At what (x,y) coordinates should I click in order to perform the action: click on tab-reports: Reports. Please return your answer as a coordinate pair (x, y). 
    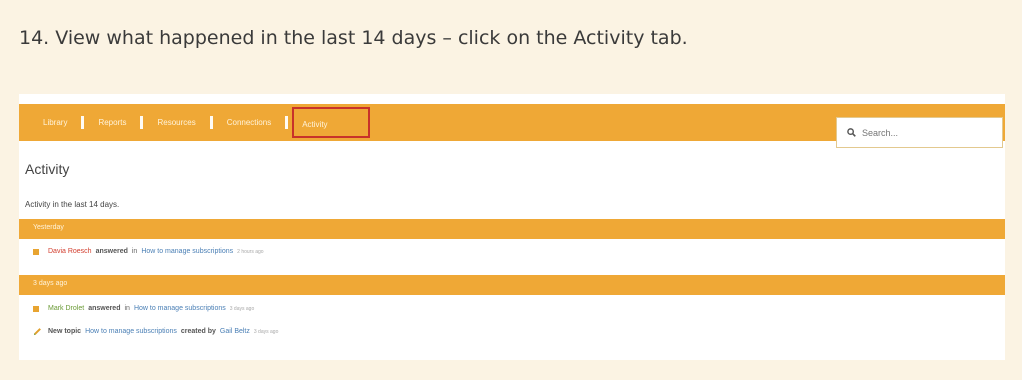
    Looking at the image, I should click on (112, 123).